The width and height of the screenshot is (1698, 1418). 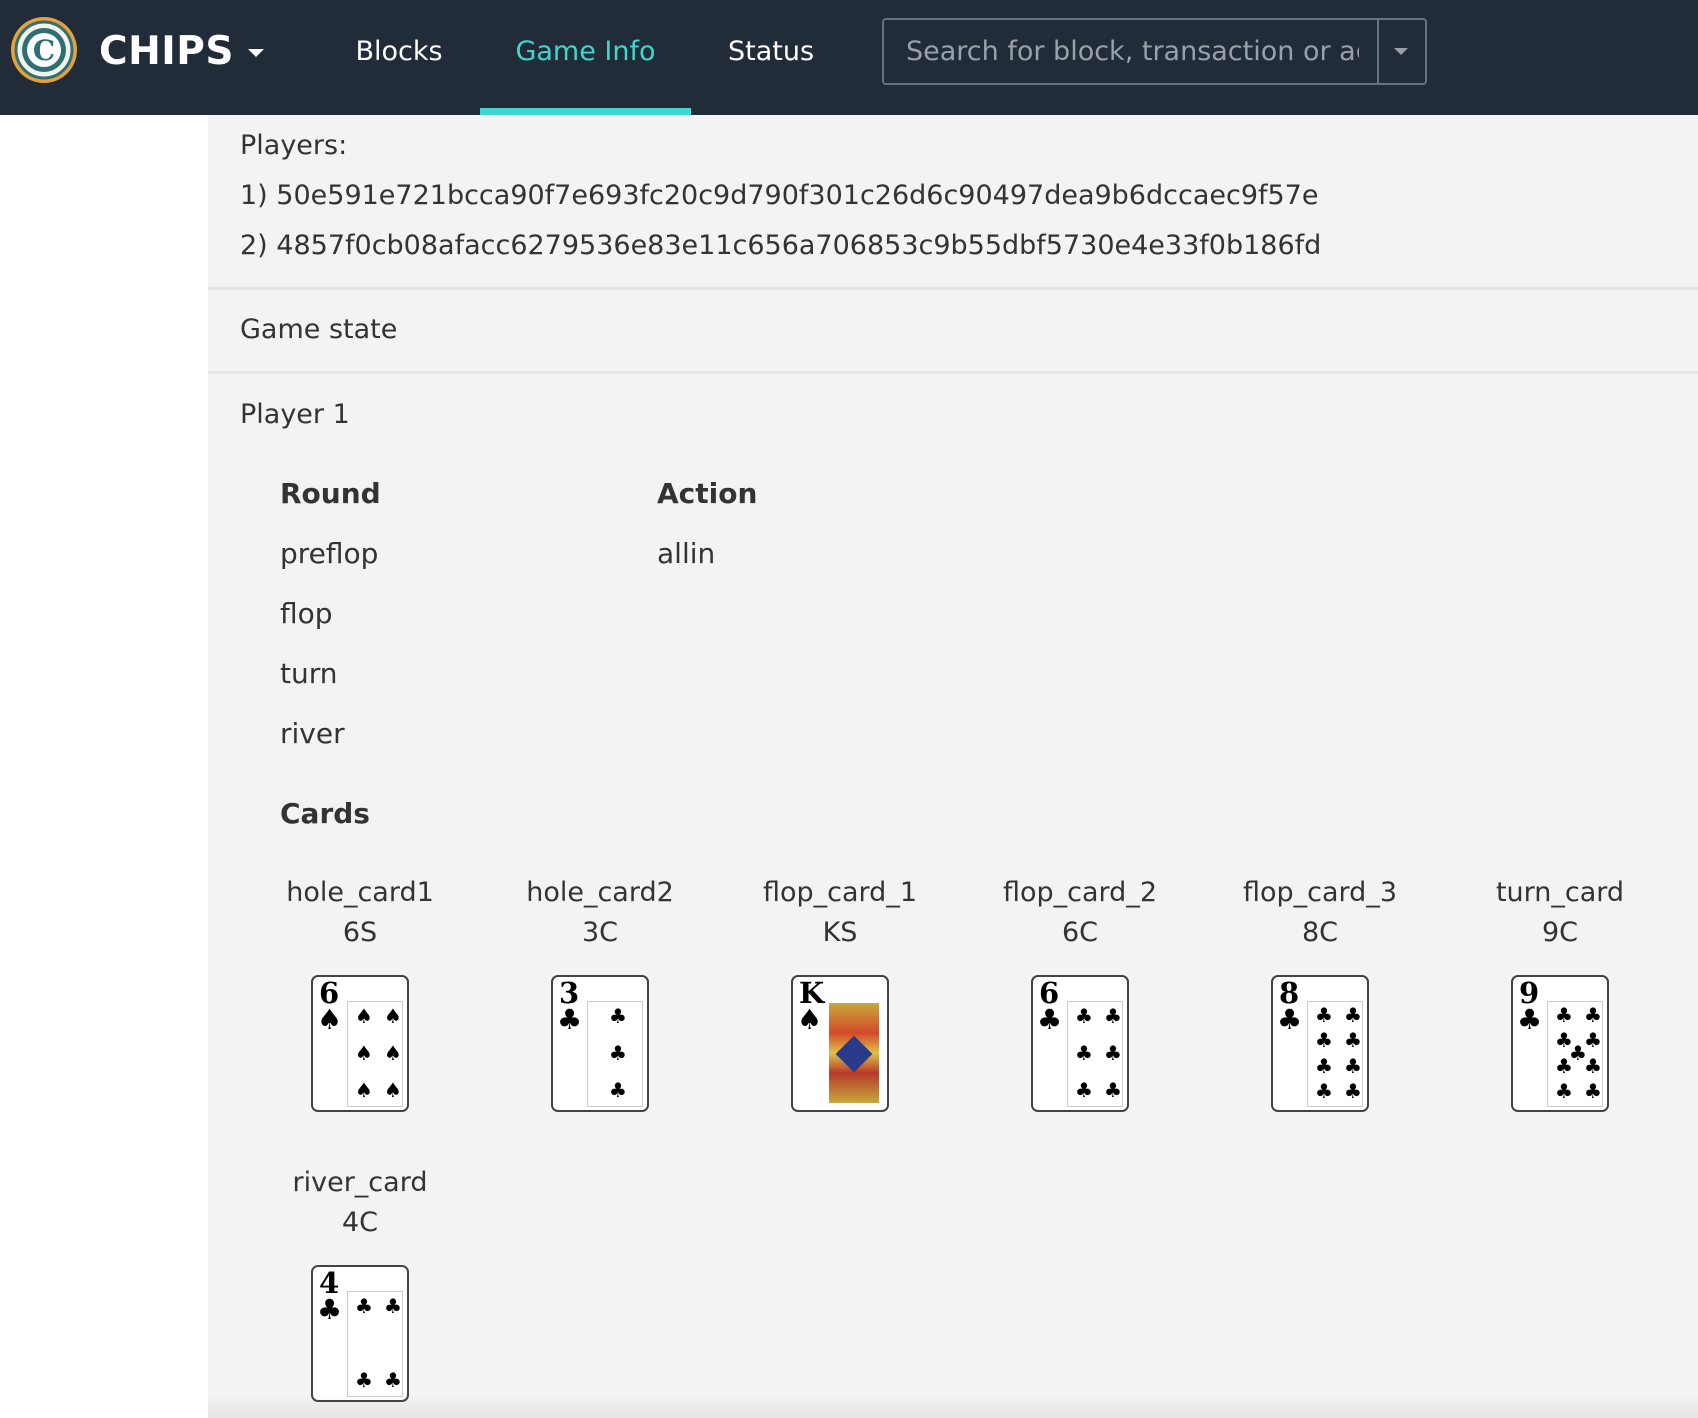 What do you see at coordinates (360, 913) in the screenshot?
I see `card-slot: hole_card1 6S` at bounding box center [360, 913].